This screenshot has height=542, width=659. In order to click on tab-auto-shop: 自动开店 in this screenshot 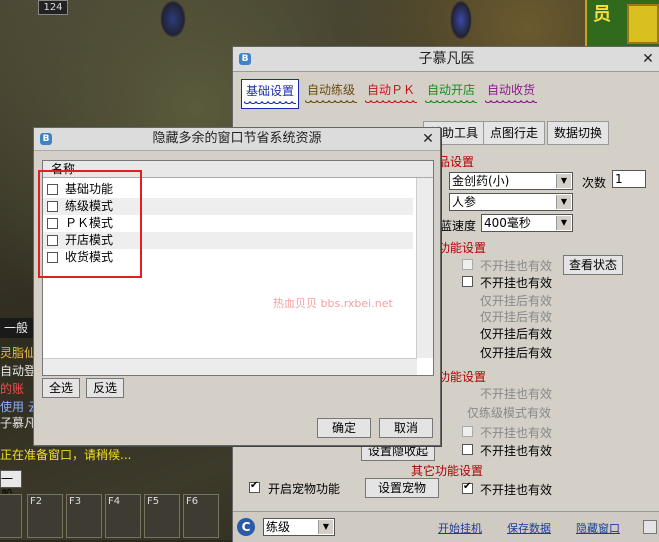, I will do `click(451, 93)`.